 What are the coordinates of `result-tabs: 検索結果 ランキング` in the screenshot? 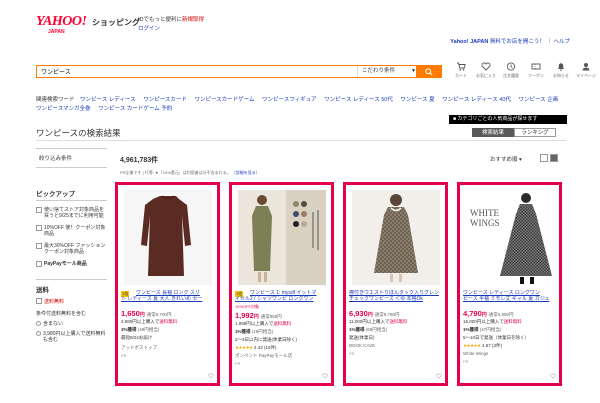 It's located at (514, 132).